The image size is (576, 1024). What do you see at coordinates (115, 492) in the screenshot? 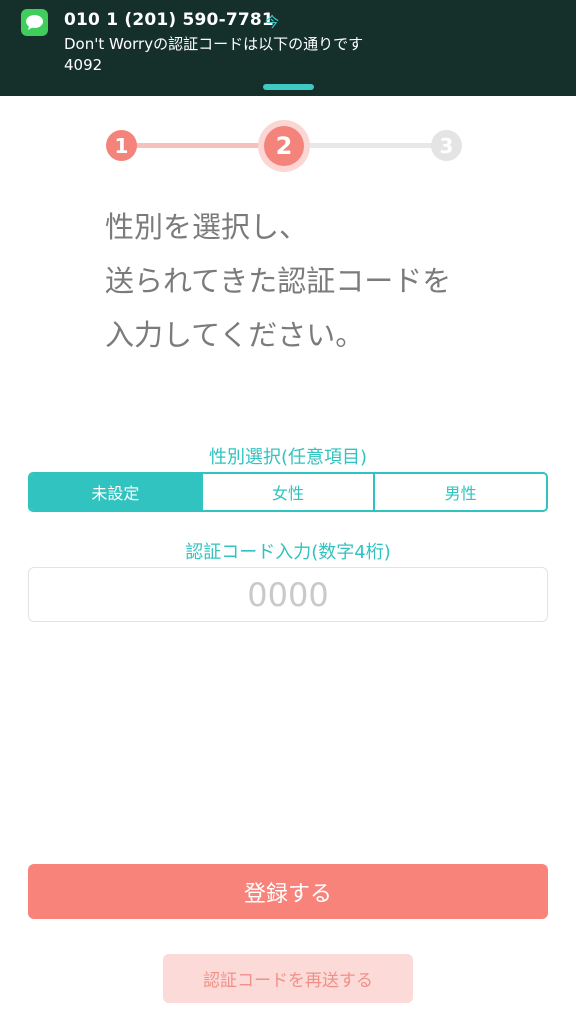
I see `gender-option-unset: 未設定` at bounding box center [115, 492].